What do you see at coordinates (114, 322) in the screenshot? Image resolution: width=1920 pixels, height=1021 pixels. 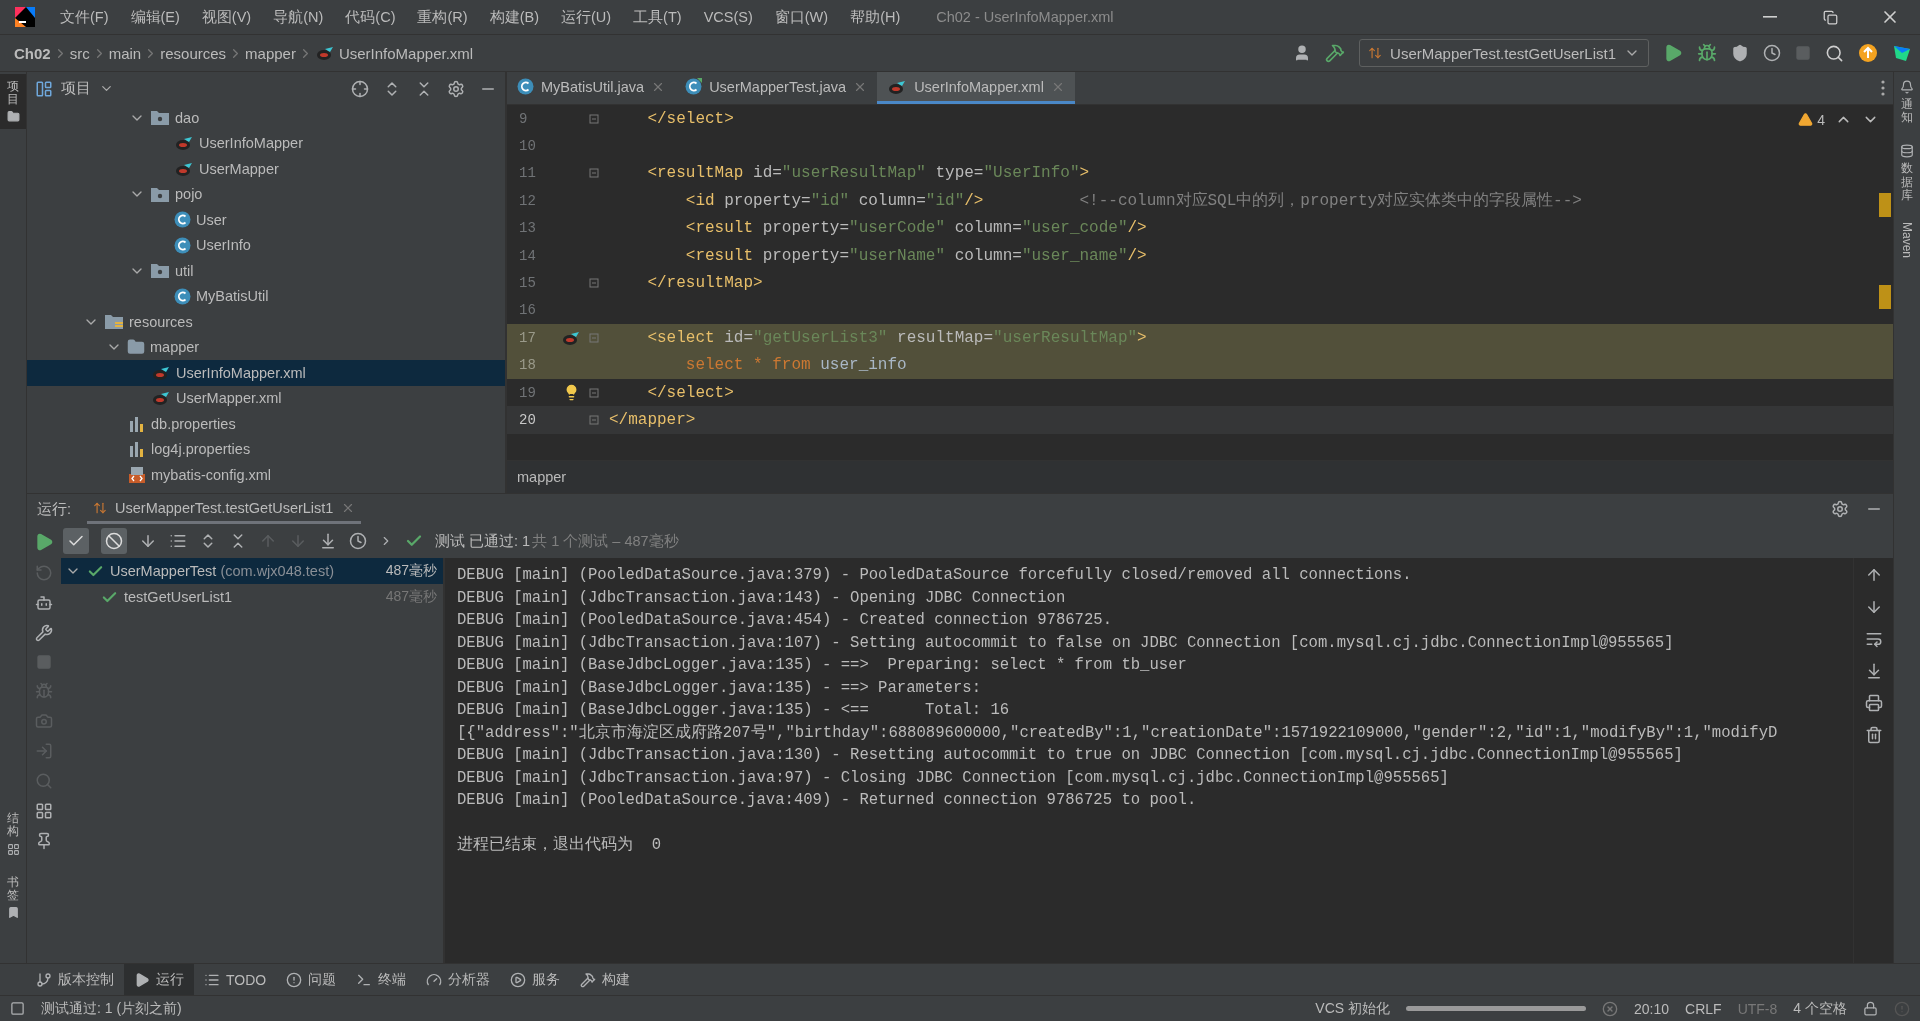 I see `resources-folder-icon` at bounding box center [114, 322].